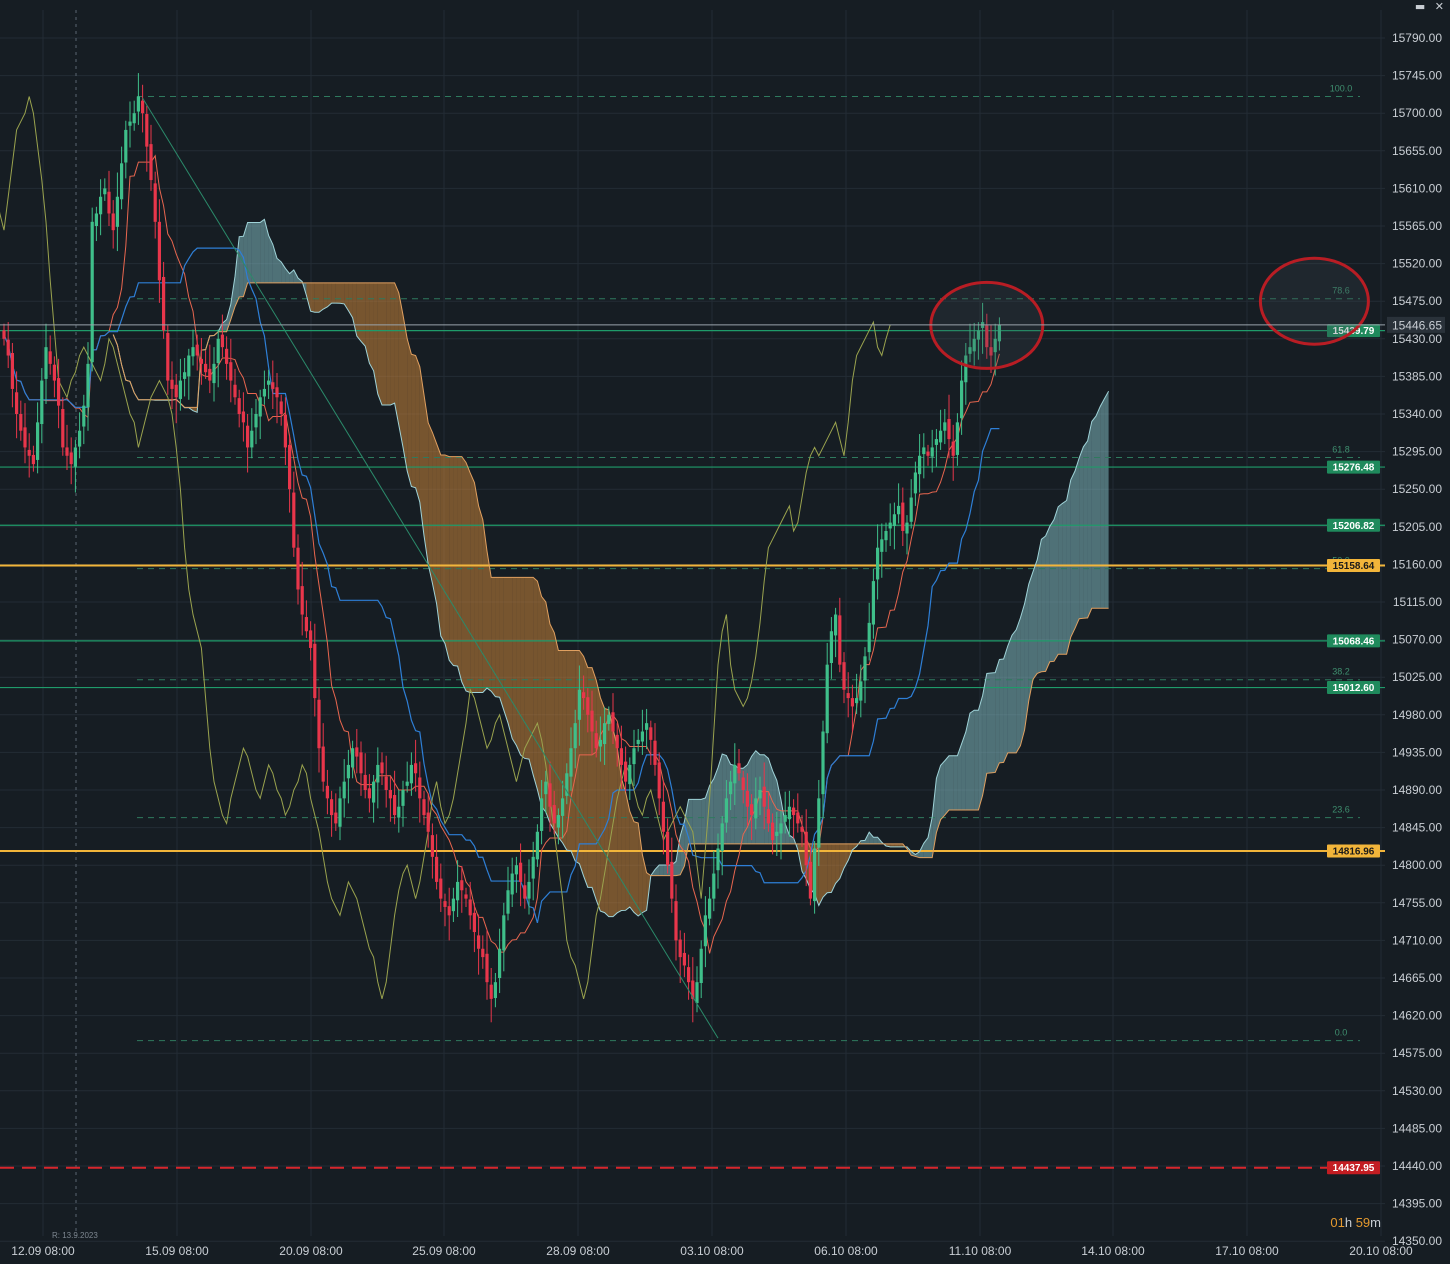 The height and width of the screenshot is (1264, 1450). I want to click on y-tick-label: 15070.00, so click(1417, 640).